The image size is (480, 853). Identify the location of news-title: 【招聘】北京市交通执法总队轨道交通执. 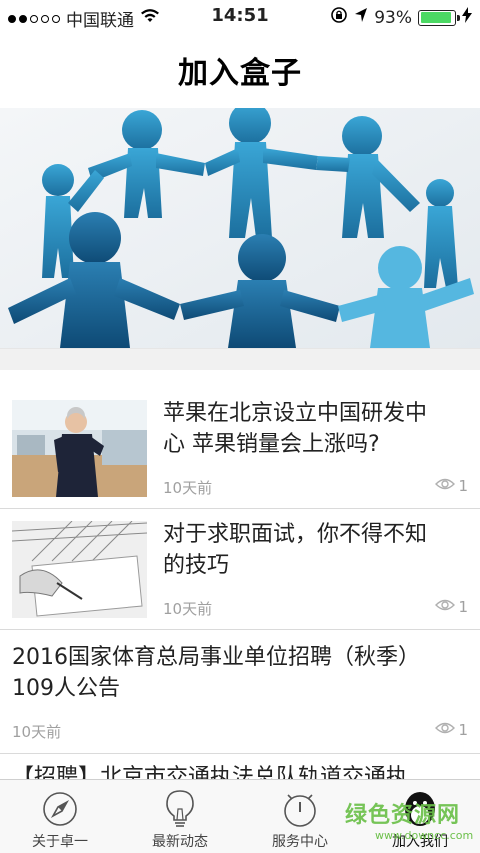
(210, 772).